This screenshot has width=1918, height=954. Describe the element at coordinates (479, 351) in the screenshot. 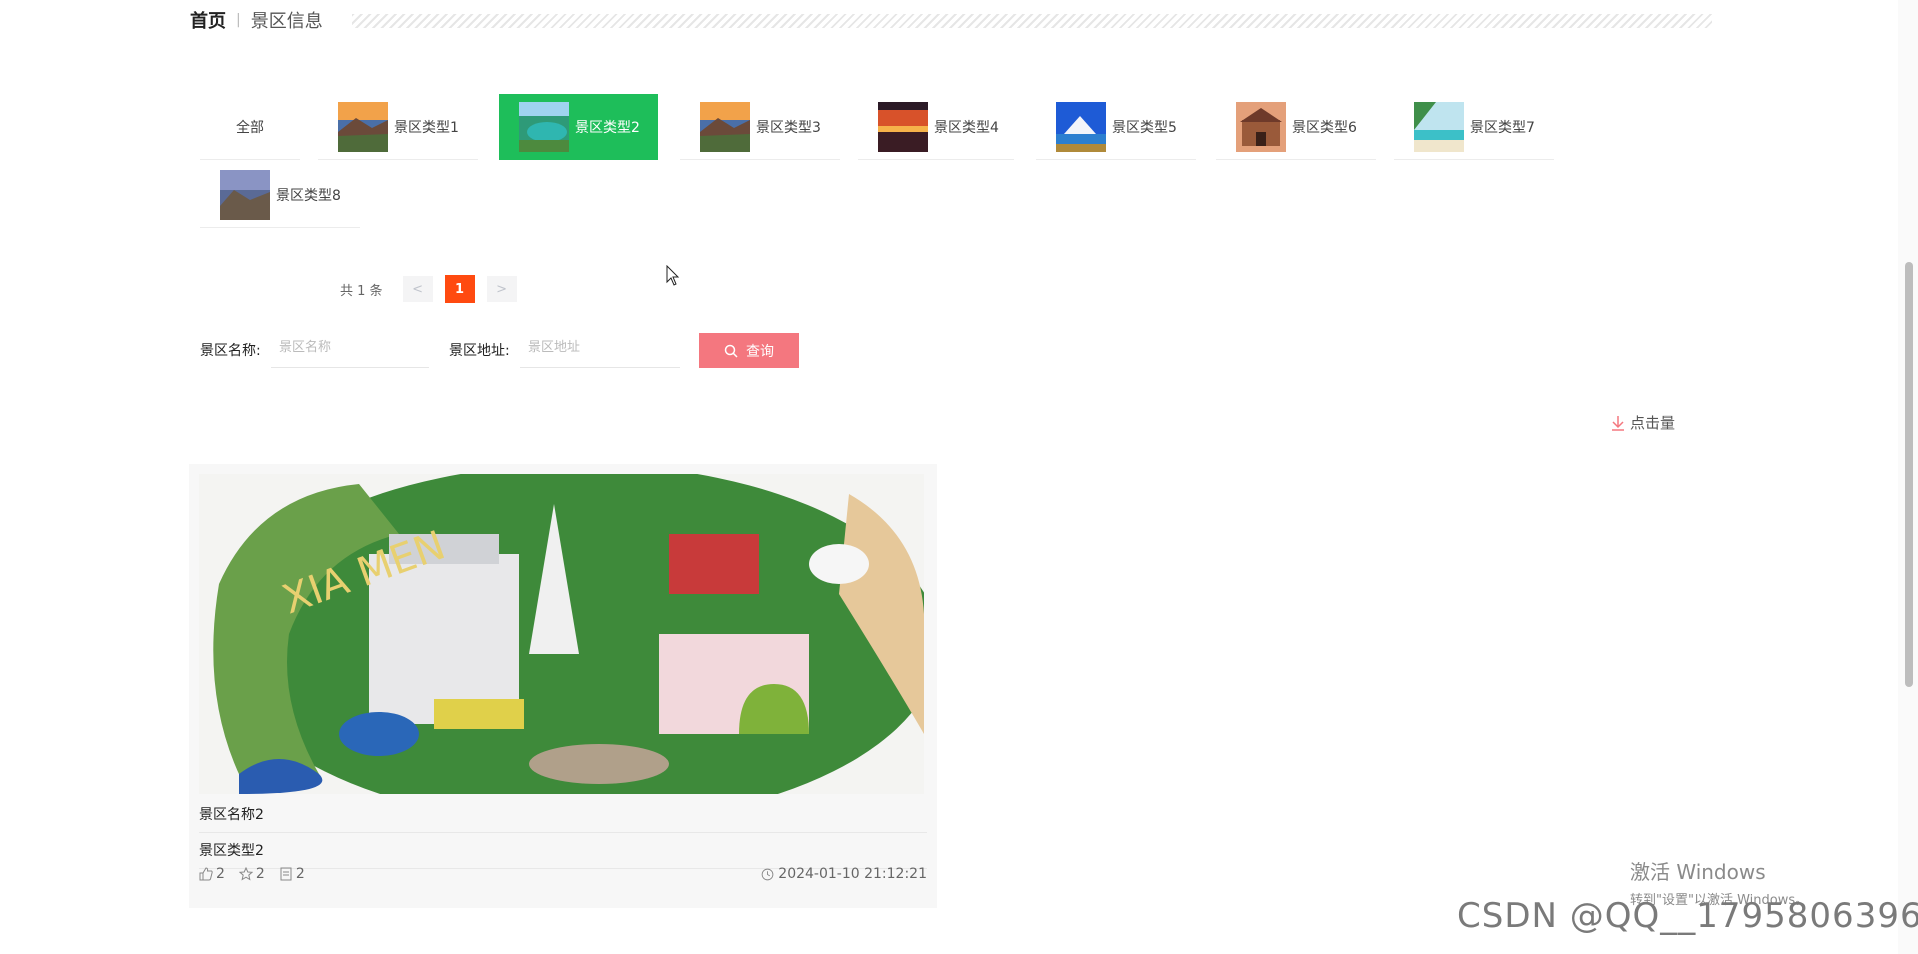

I see `scenic-address-label: 景区地址:` at that location.